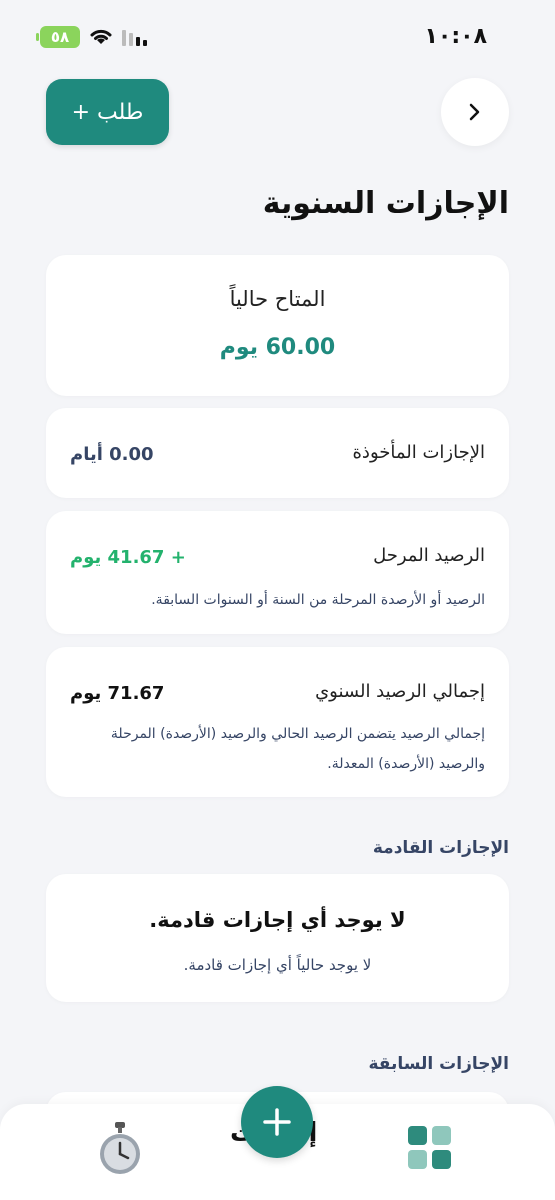 This screenshot has height=1200, width=555. Describe the element at coordinates (277, 299) in the screenshot. I see `available-label: المتاح حالياً` at that location.